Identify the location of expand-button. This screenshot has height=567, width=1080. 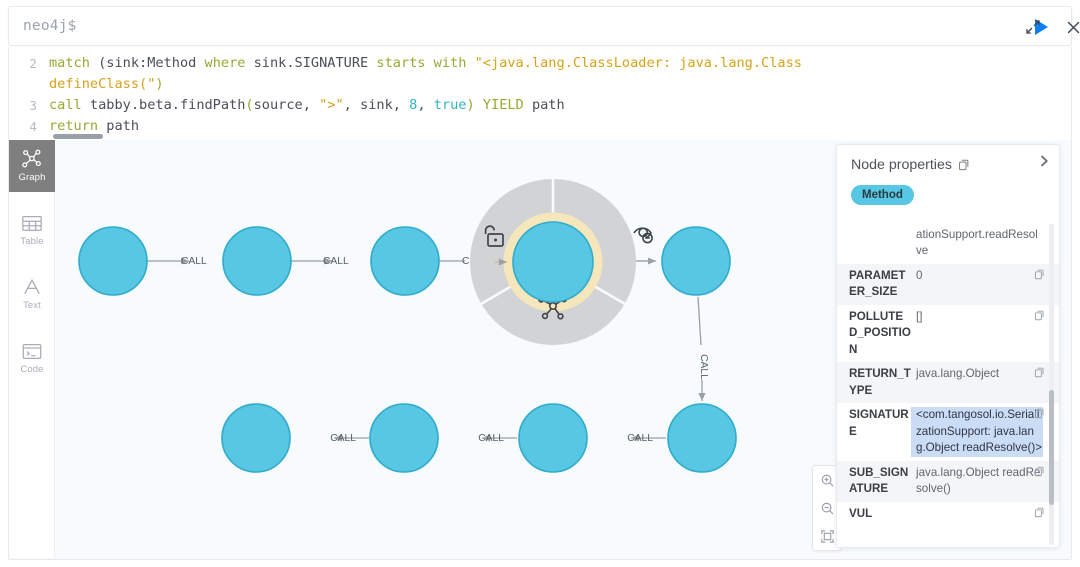
(1033, 27).